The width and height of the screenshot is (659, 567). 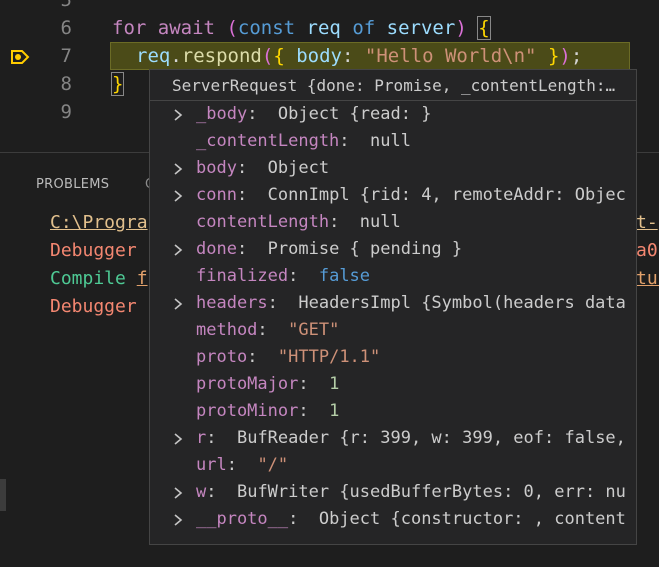 I want to click on variable-row: _contentLength: null, so click(x=393, y=141).